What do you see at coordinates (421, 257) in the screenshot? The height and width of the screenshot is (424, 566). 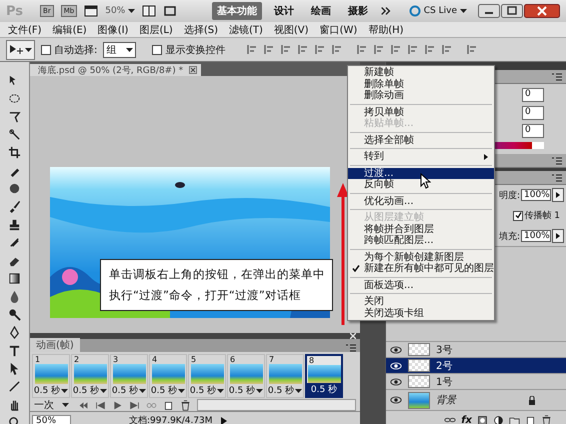 I see `context-menu-item: 为每个新帧创建新图层` at bounding box center [421, 257].